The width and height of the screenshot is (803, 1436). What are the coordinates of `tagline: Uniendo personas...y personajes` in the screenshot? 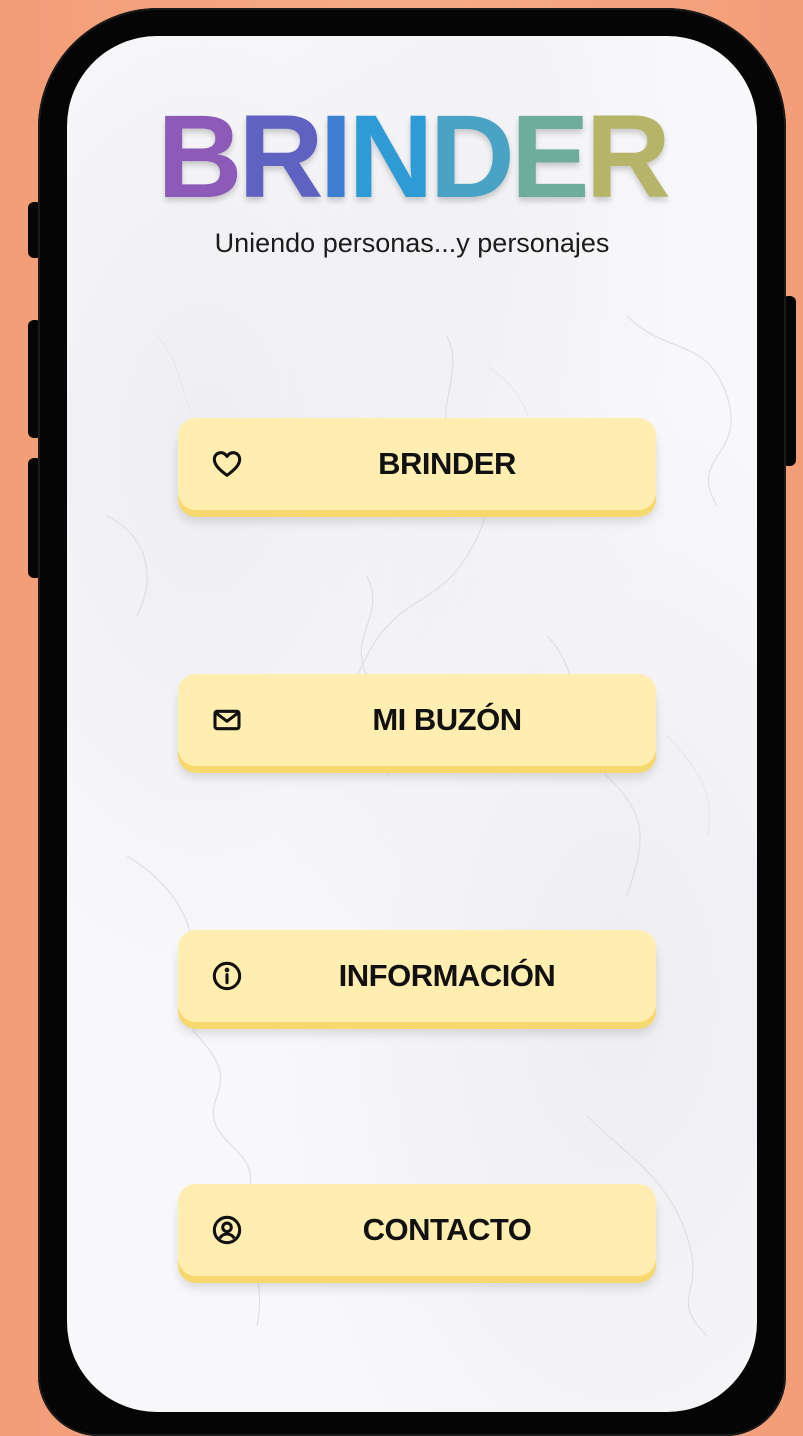 It's located at (412, 243).